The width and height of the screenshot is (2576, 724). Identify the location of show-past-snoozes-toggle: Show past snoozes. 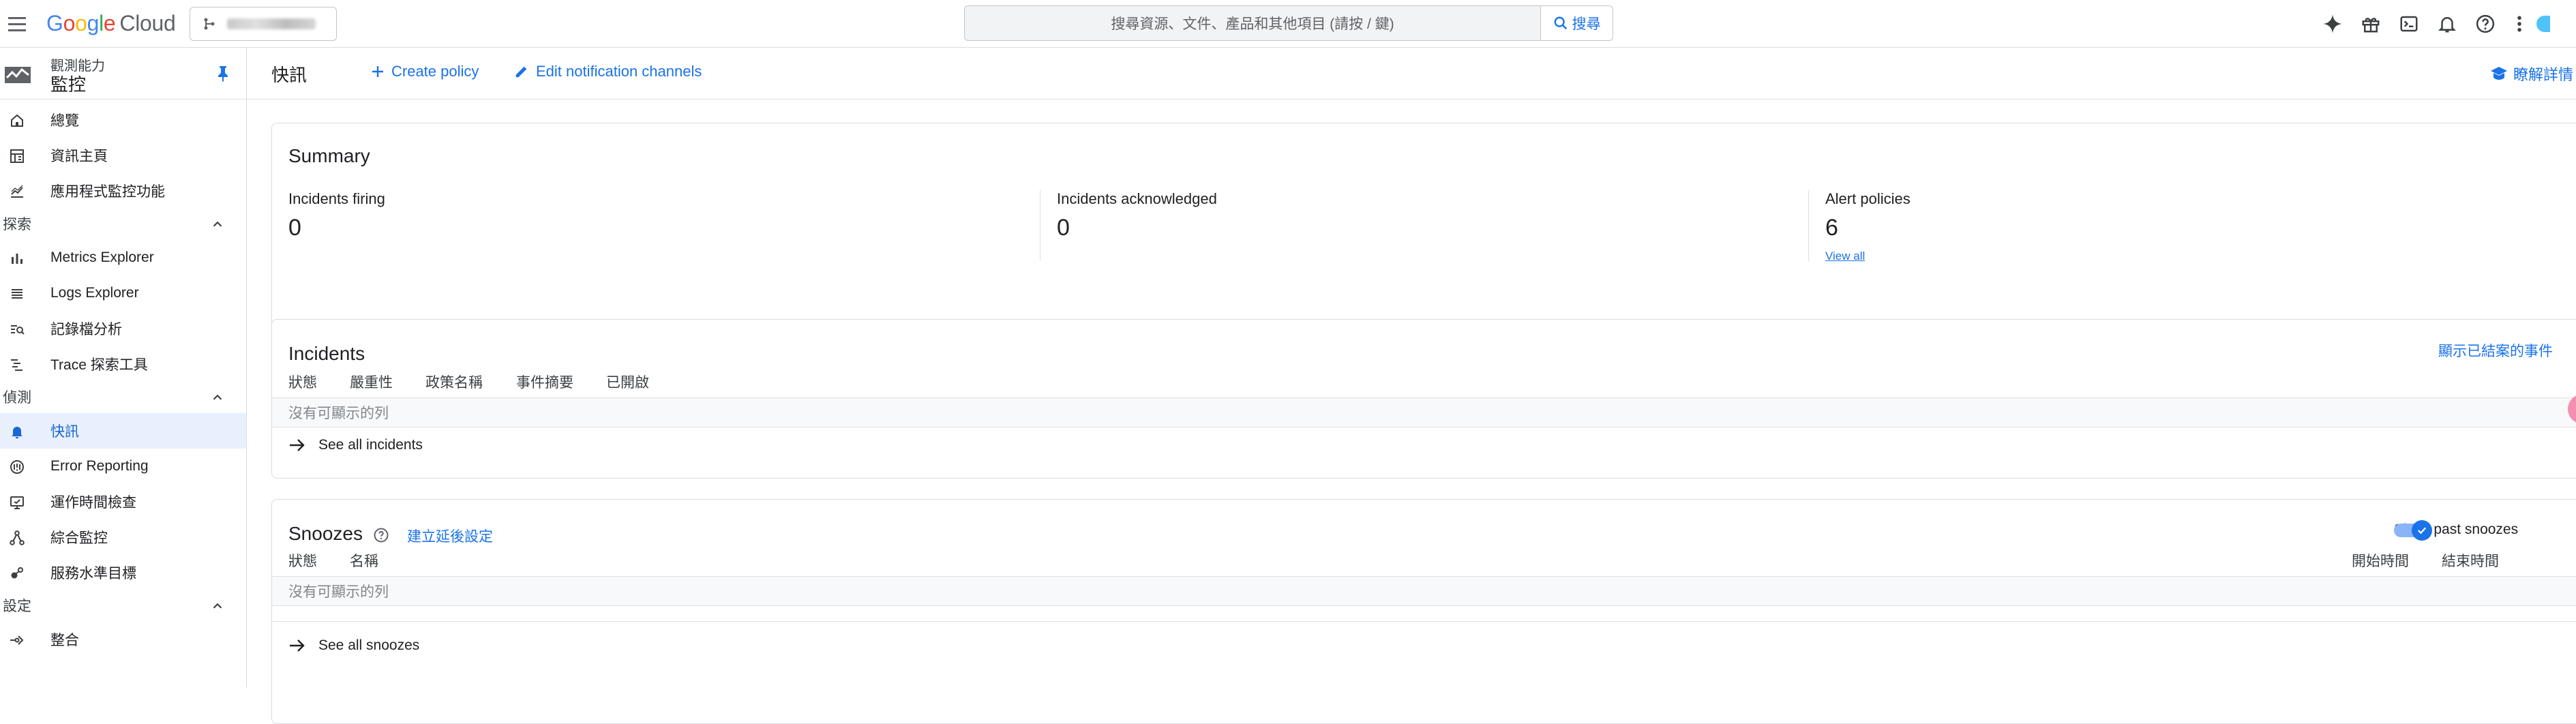
(2456, 531).